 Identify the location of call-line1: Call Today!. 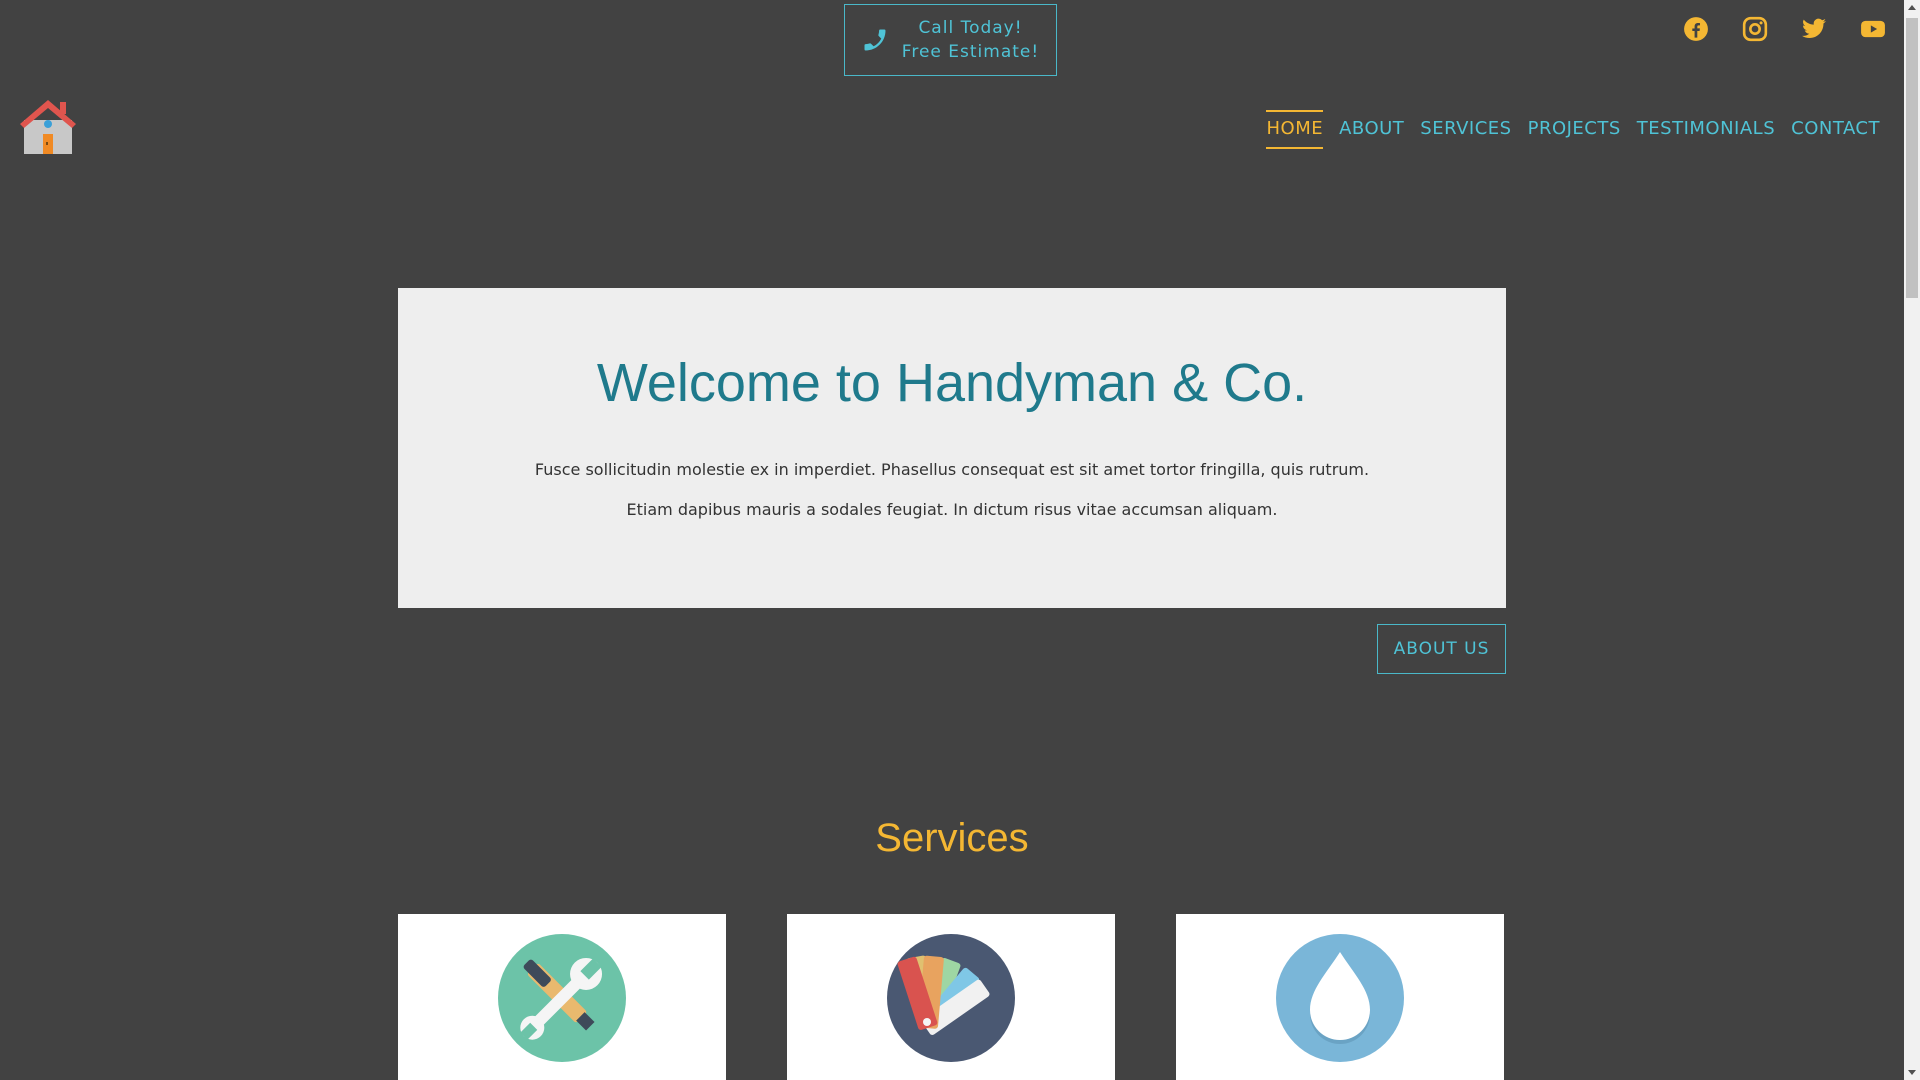
(970, 28).